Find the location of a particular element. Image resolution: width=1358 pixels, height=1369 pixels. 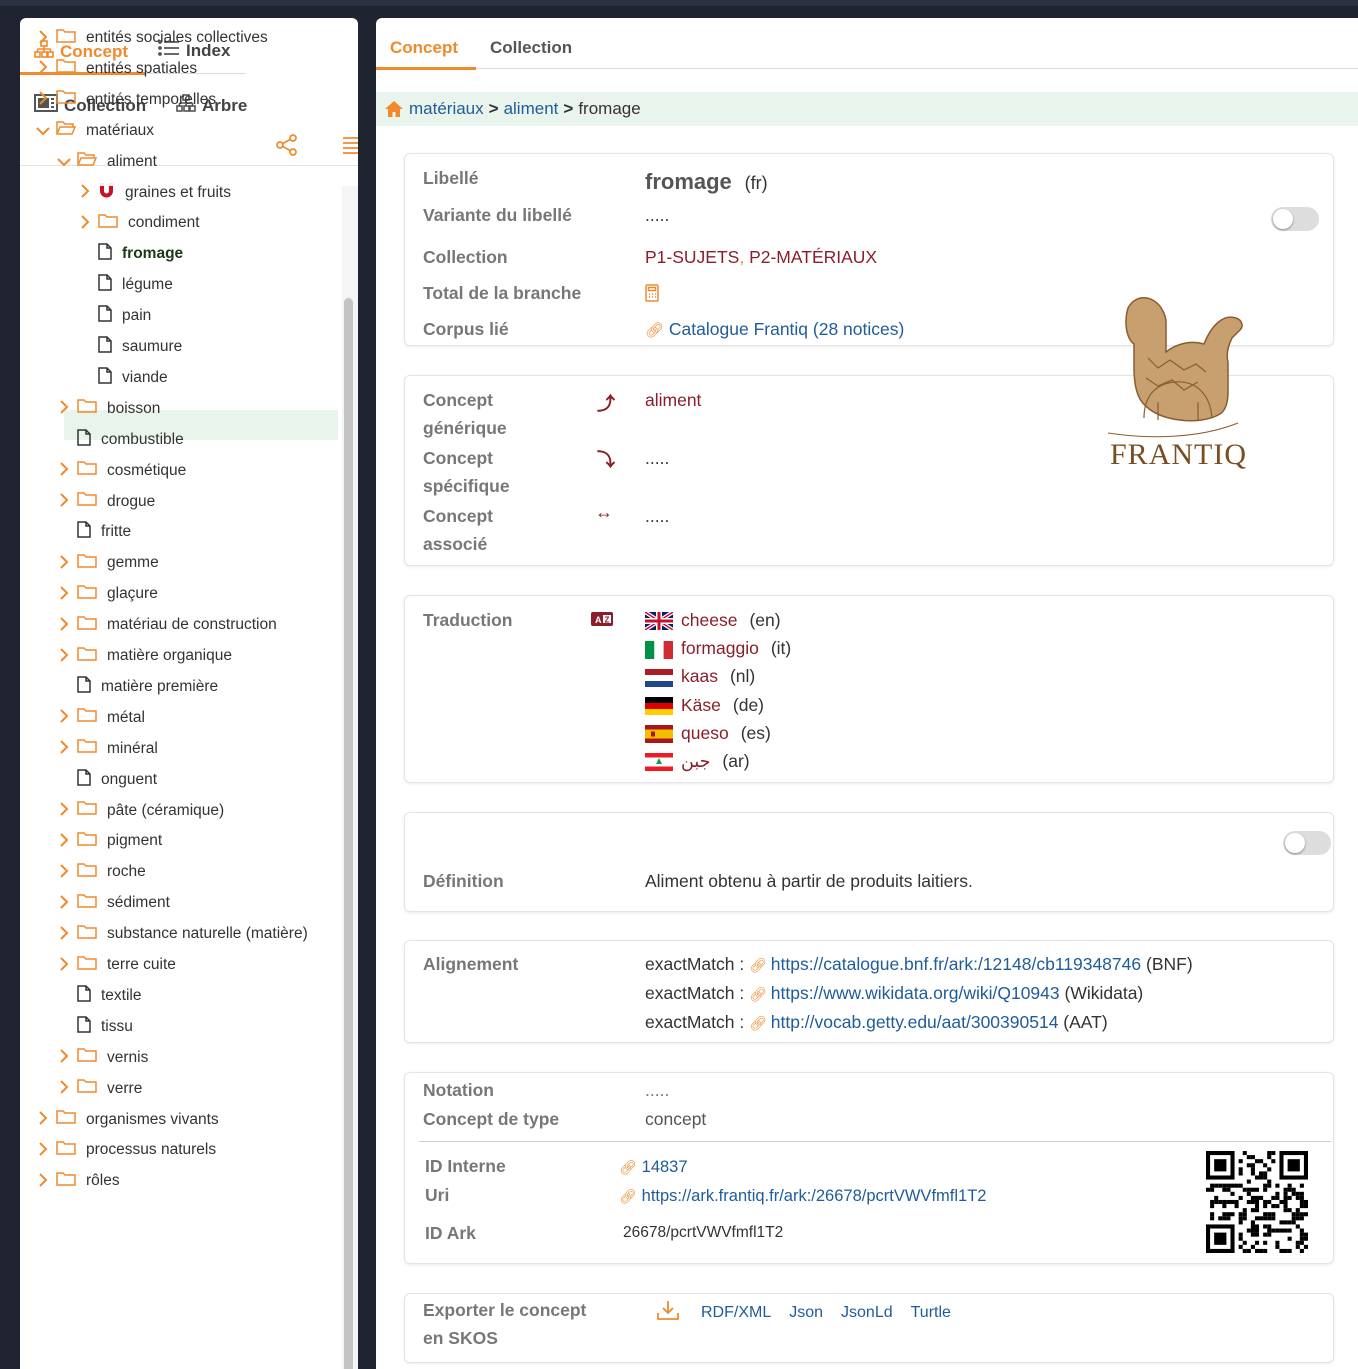

tree-item: matière première is located at coordinates (147, 687).